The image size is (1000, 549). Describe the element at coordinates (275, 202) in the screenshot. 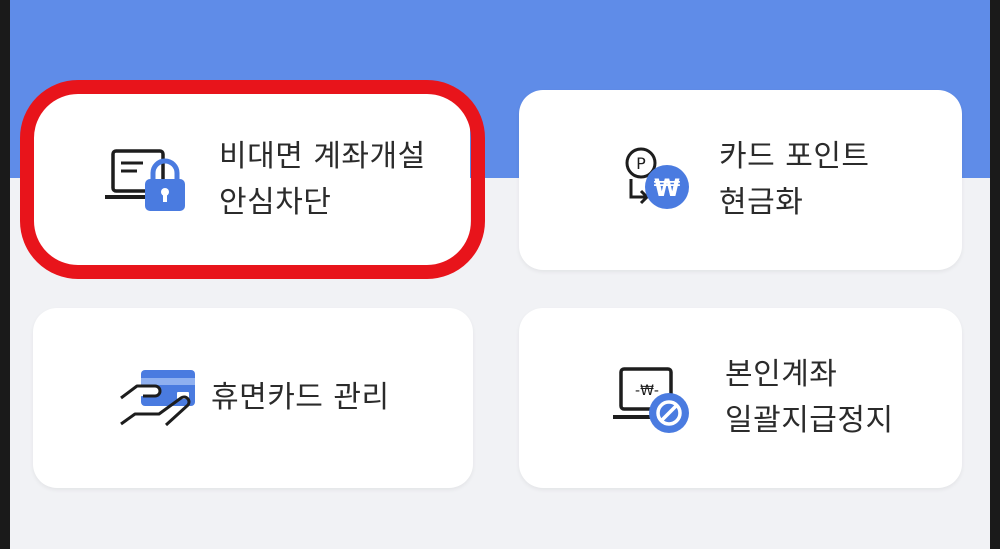

I see `label-line-2: 안심차단` at that location.